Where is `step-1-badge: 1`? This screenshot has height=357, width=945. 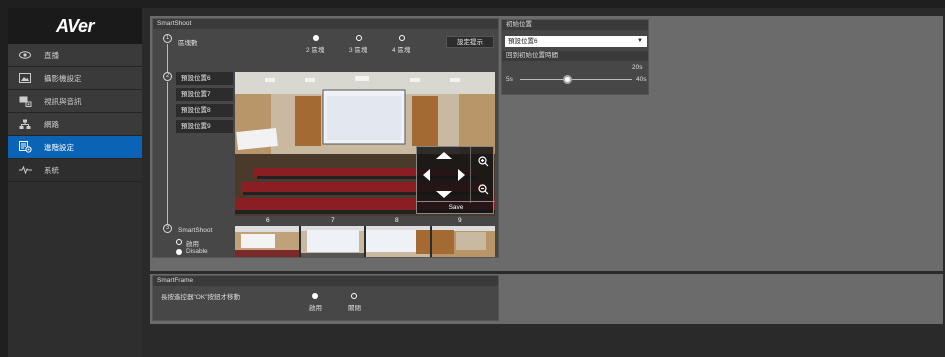 step-1-badge: 1 is located at coordinates (167, 38).